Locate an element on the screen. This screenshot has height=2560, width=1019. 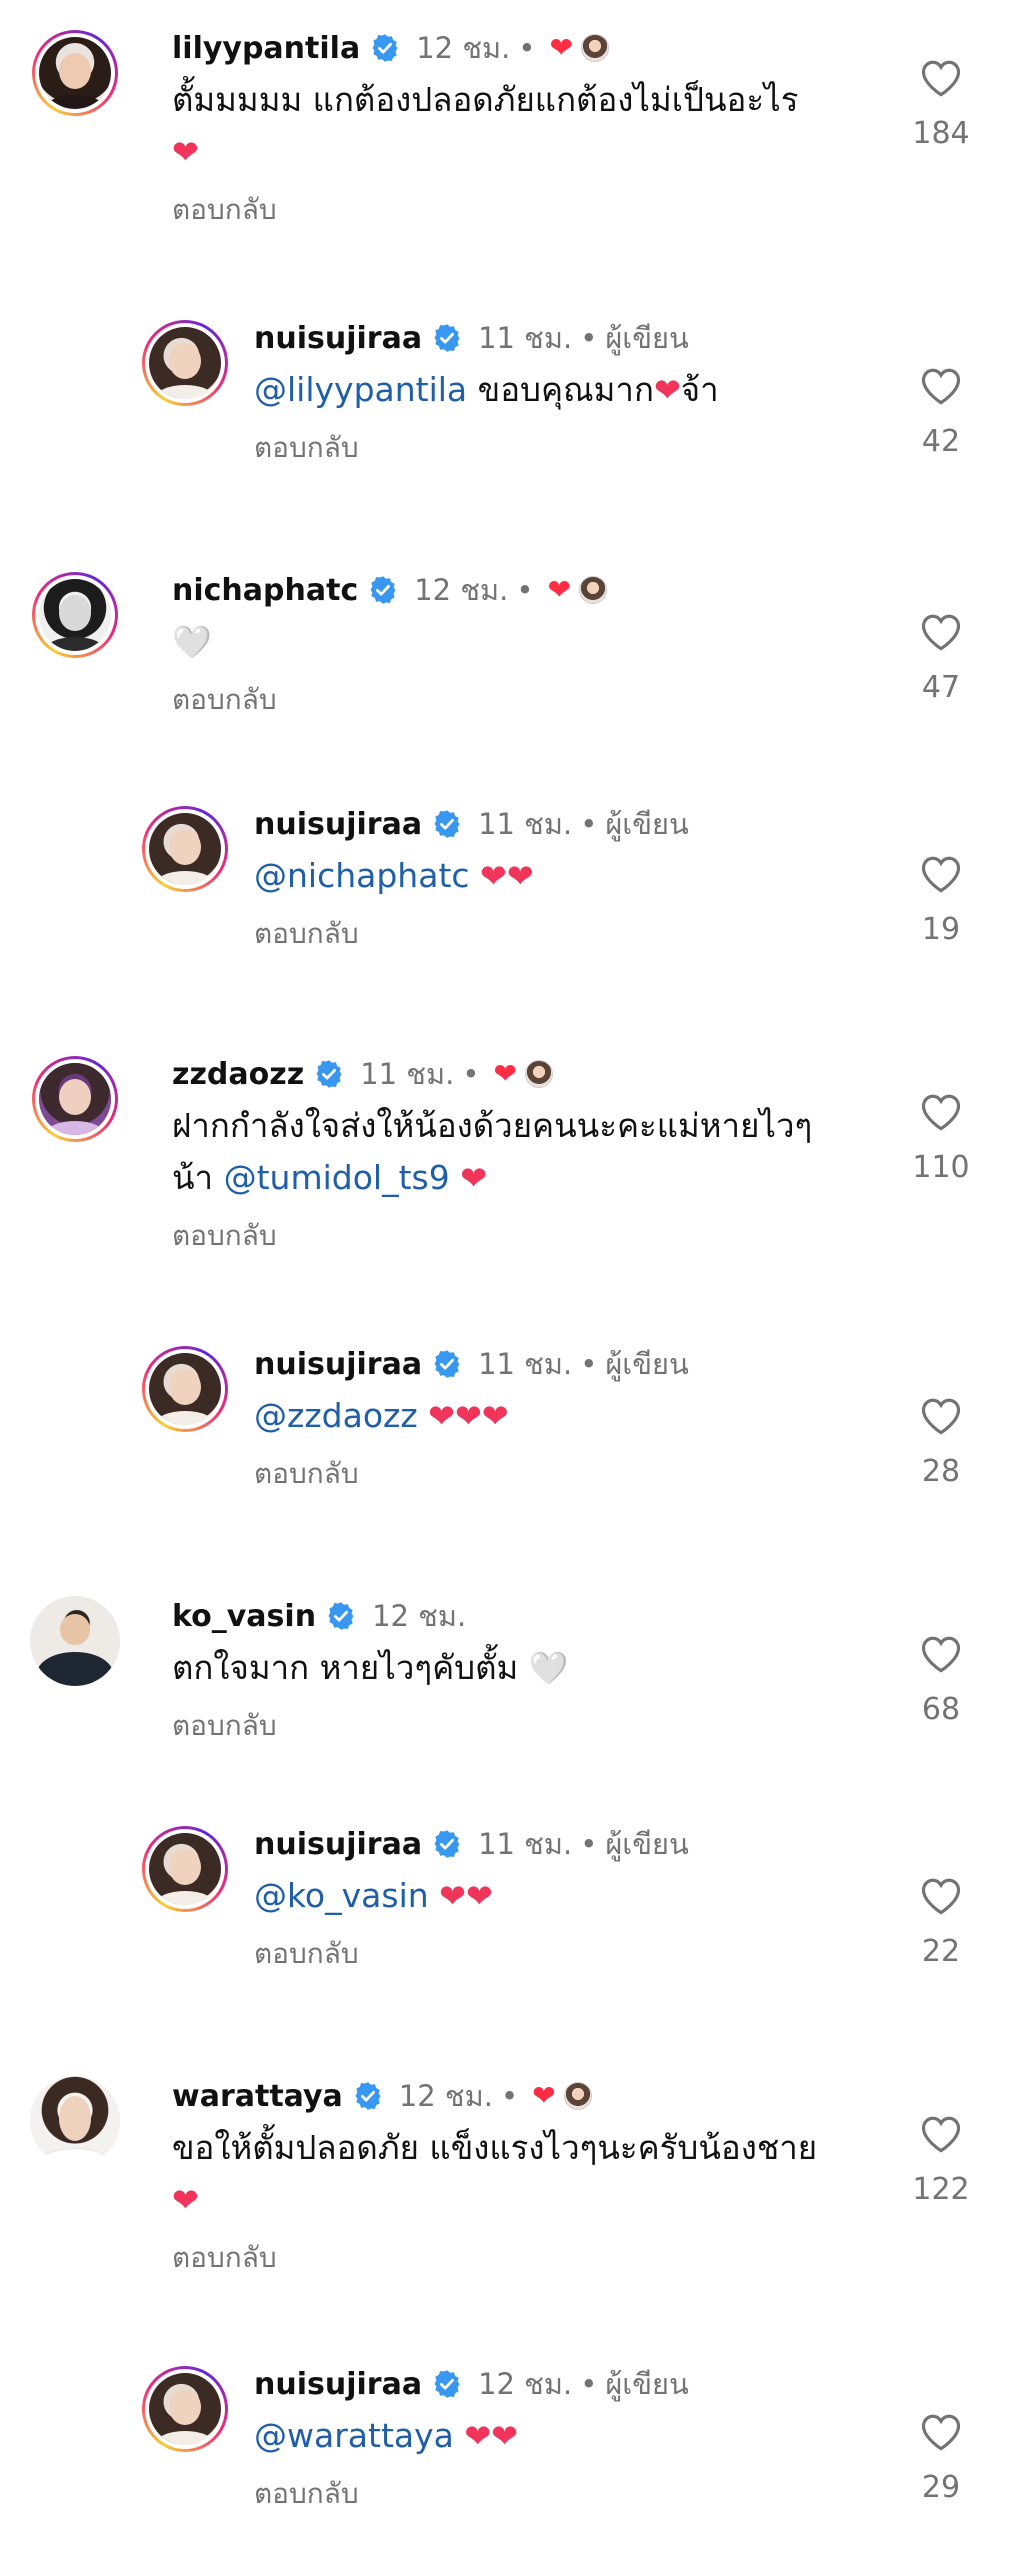
like-count: 184 is located at coordinates (941, 133).